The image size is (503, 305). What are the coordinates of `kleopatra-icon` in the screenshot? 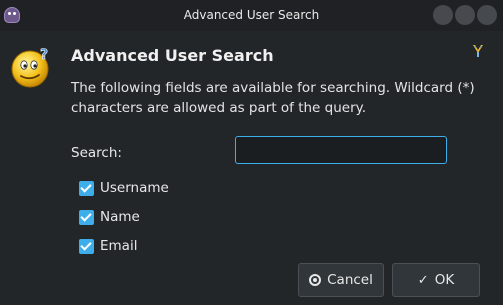 It's located at (478, 51).